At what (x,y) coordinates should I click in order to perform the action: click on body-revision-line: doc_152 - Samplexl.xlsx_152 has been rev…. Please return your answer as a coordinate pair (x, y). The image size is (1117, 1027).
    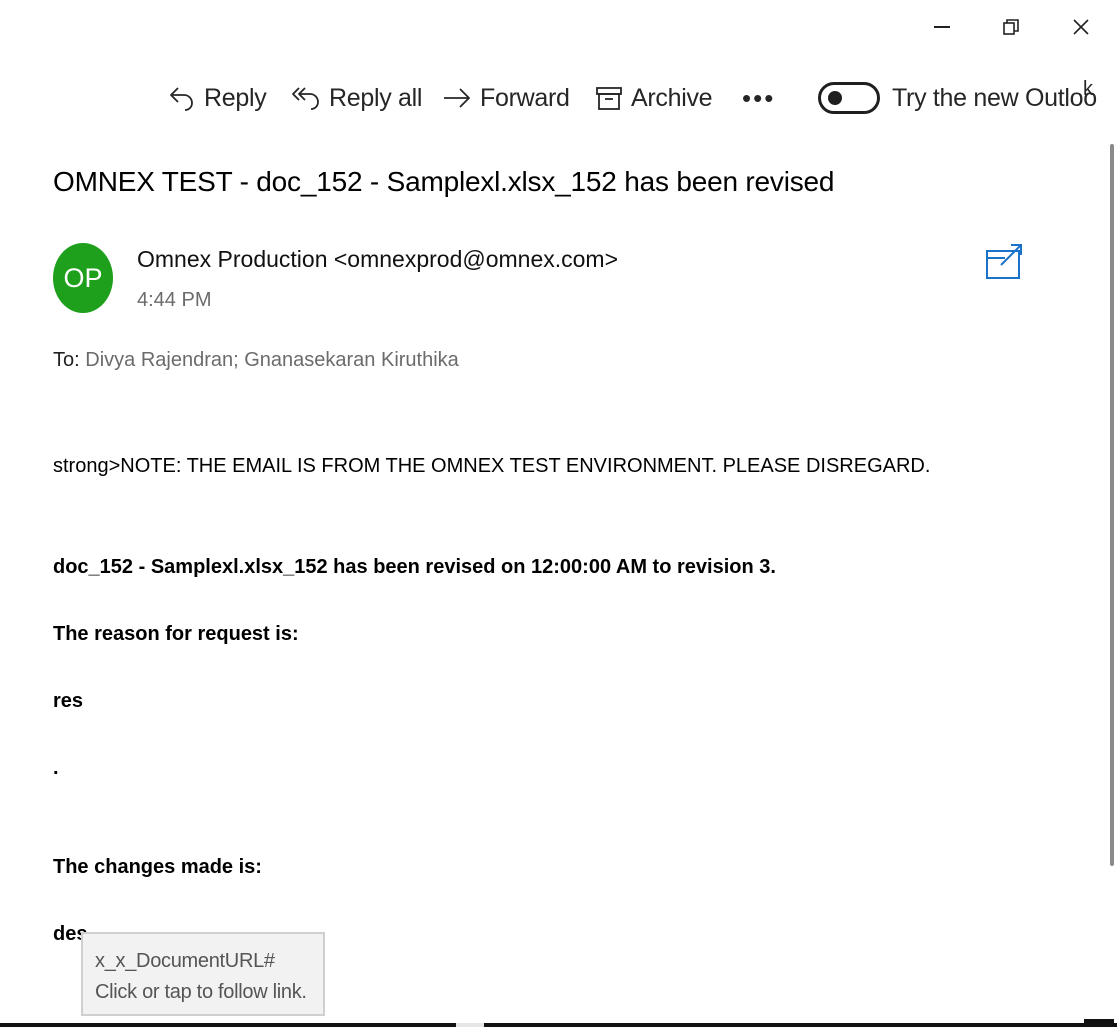
    Looking at the image, I should click on (414, 567).